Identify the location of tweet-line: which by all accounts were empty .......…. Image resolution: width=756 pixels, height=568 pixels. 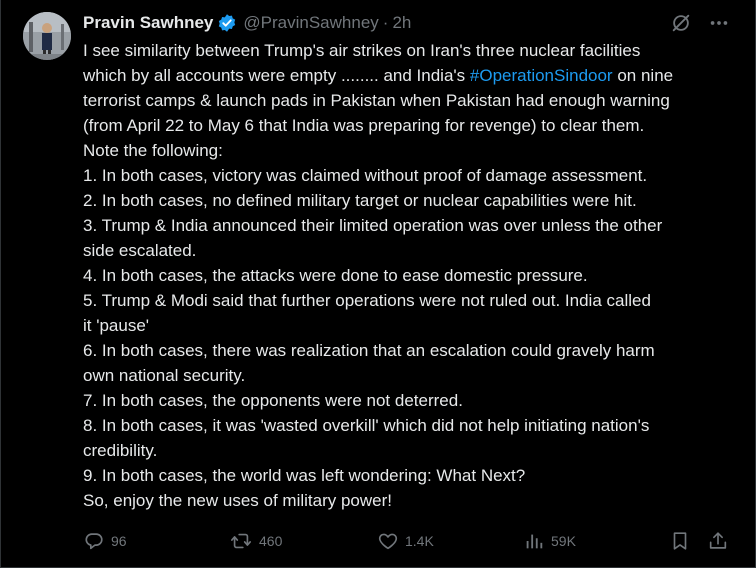
(413, 75).